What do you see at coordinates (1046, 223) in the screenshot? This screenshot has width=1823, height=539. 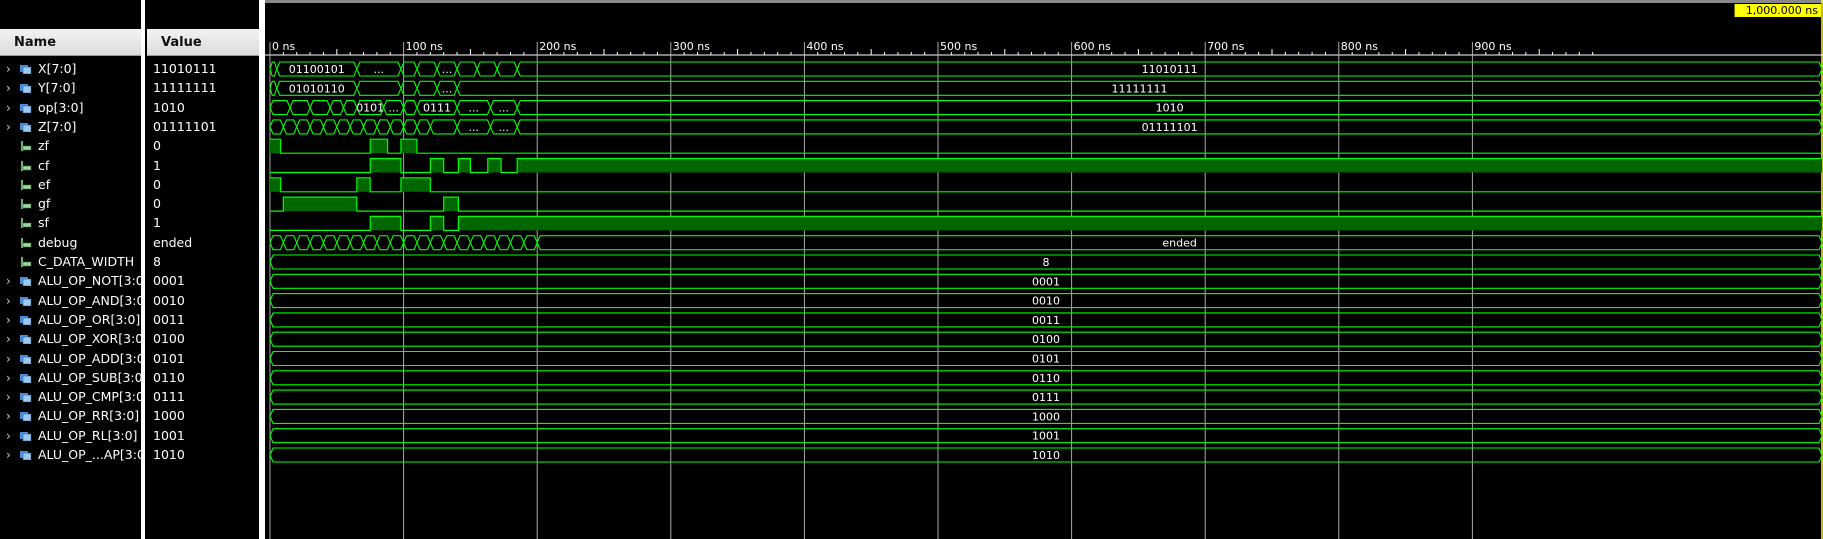 I see `waveform-sf` at bounding box center [1046, 223].